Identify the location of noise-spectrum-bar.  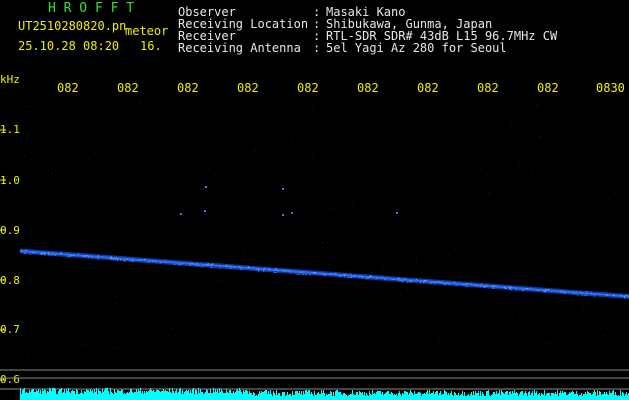
(324, 394).